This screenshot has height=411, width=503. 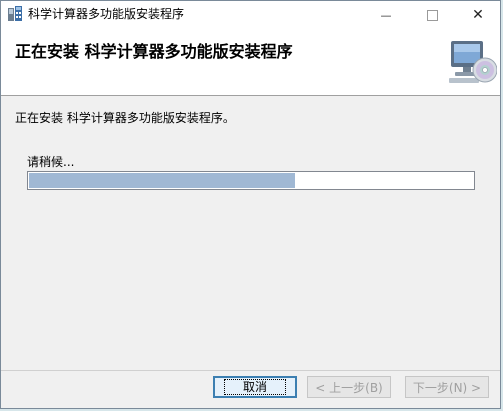 I want to click on title-bar: 科学计算器多功能版安装程序 — ✕, so click(x=250, y=15).